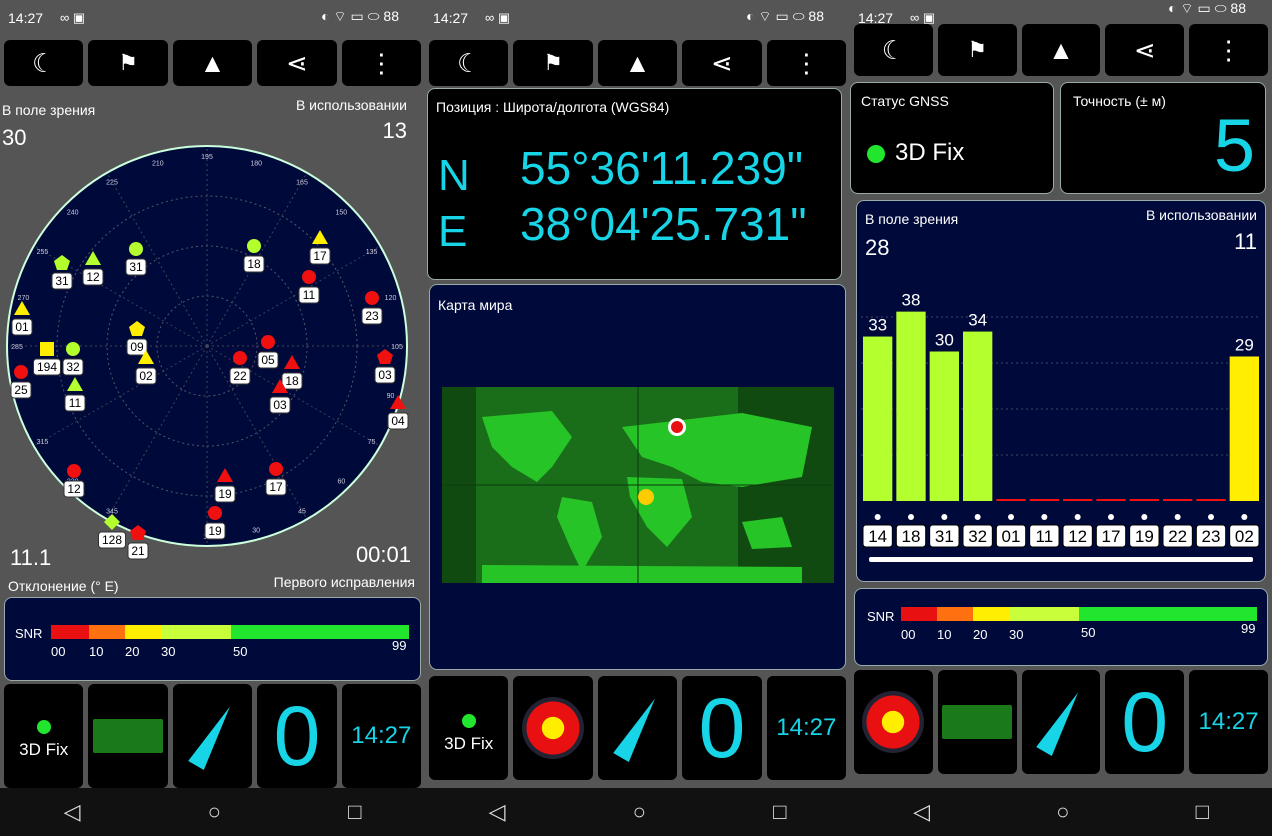  What do you see at coordinates (344, 582) in the screenshot?
I see `ttff-label: Первого исправления` at bounding box center [344, 582].